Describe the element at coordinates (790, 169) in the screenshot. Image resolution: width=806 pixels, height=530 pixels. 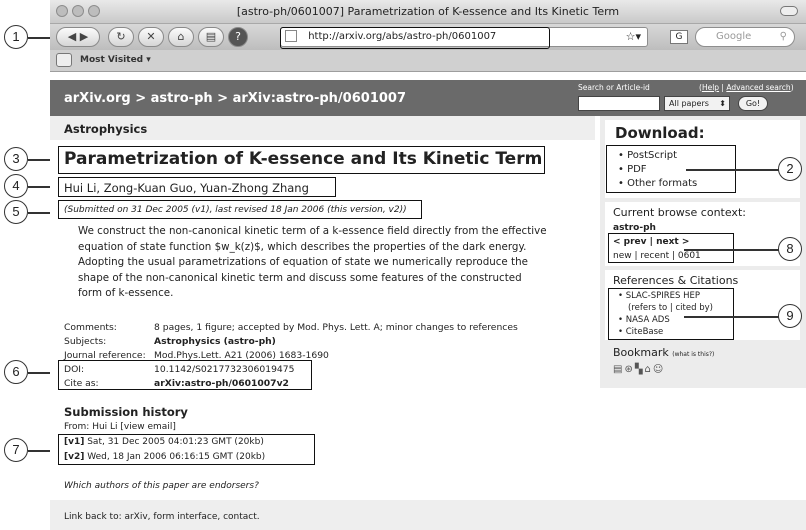
I see `callout-2: 2` at that location.